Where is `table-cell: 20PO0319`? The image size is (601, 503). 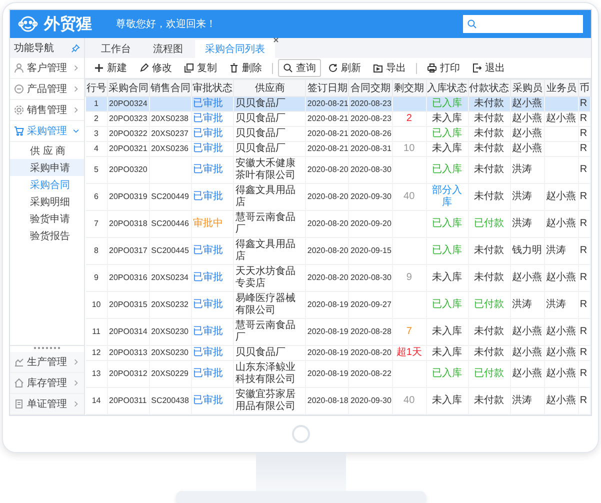
table-cell: 20PO0319 is located at coordinates (129, 197).